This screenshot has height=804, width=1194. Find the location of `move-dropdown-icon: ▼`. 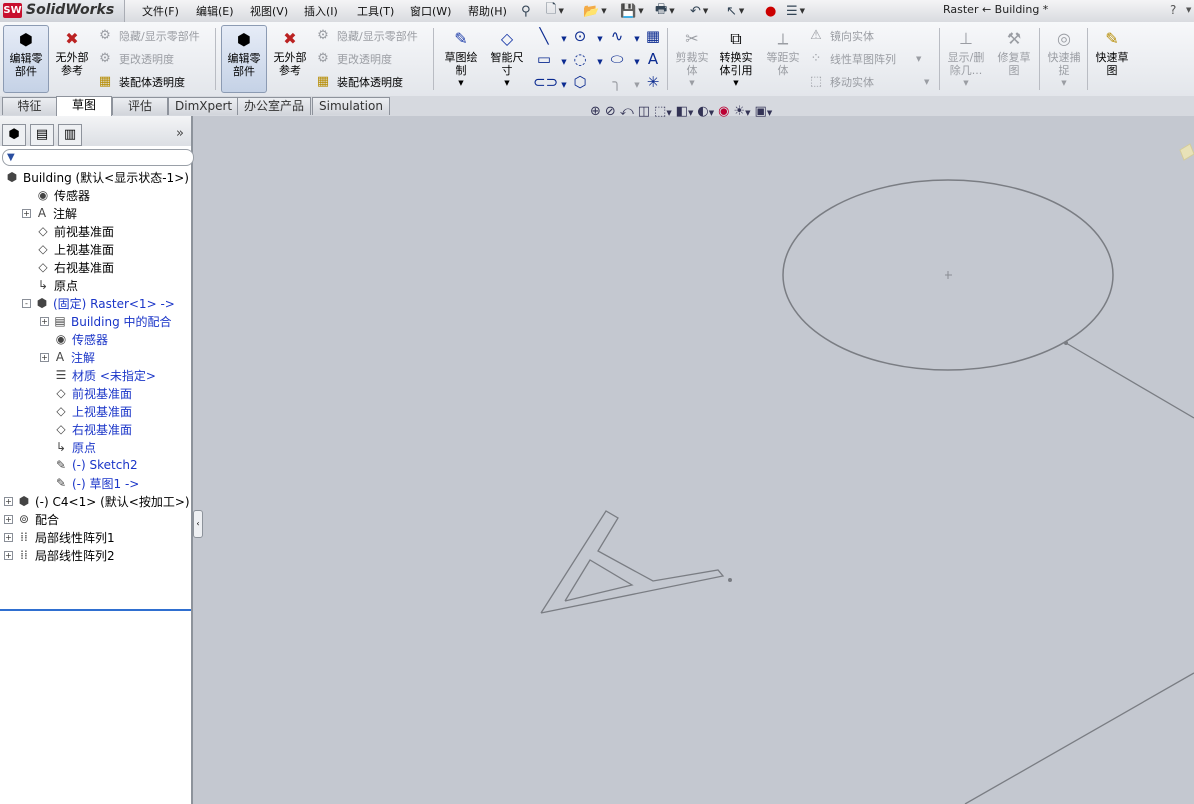

move-dropdown-icon: ▼ is located at coordinates (926, 82).